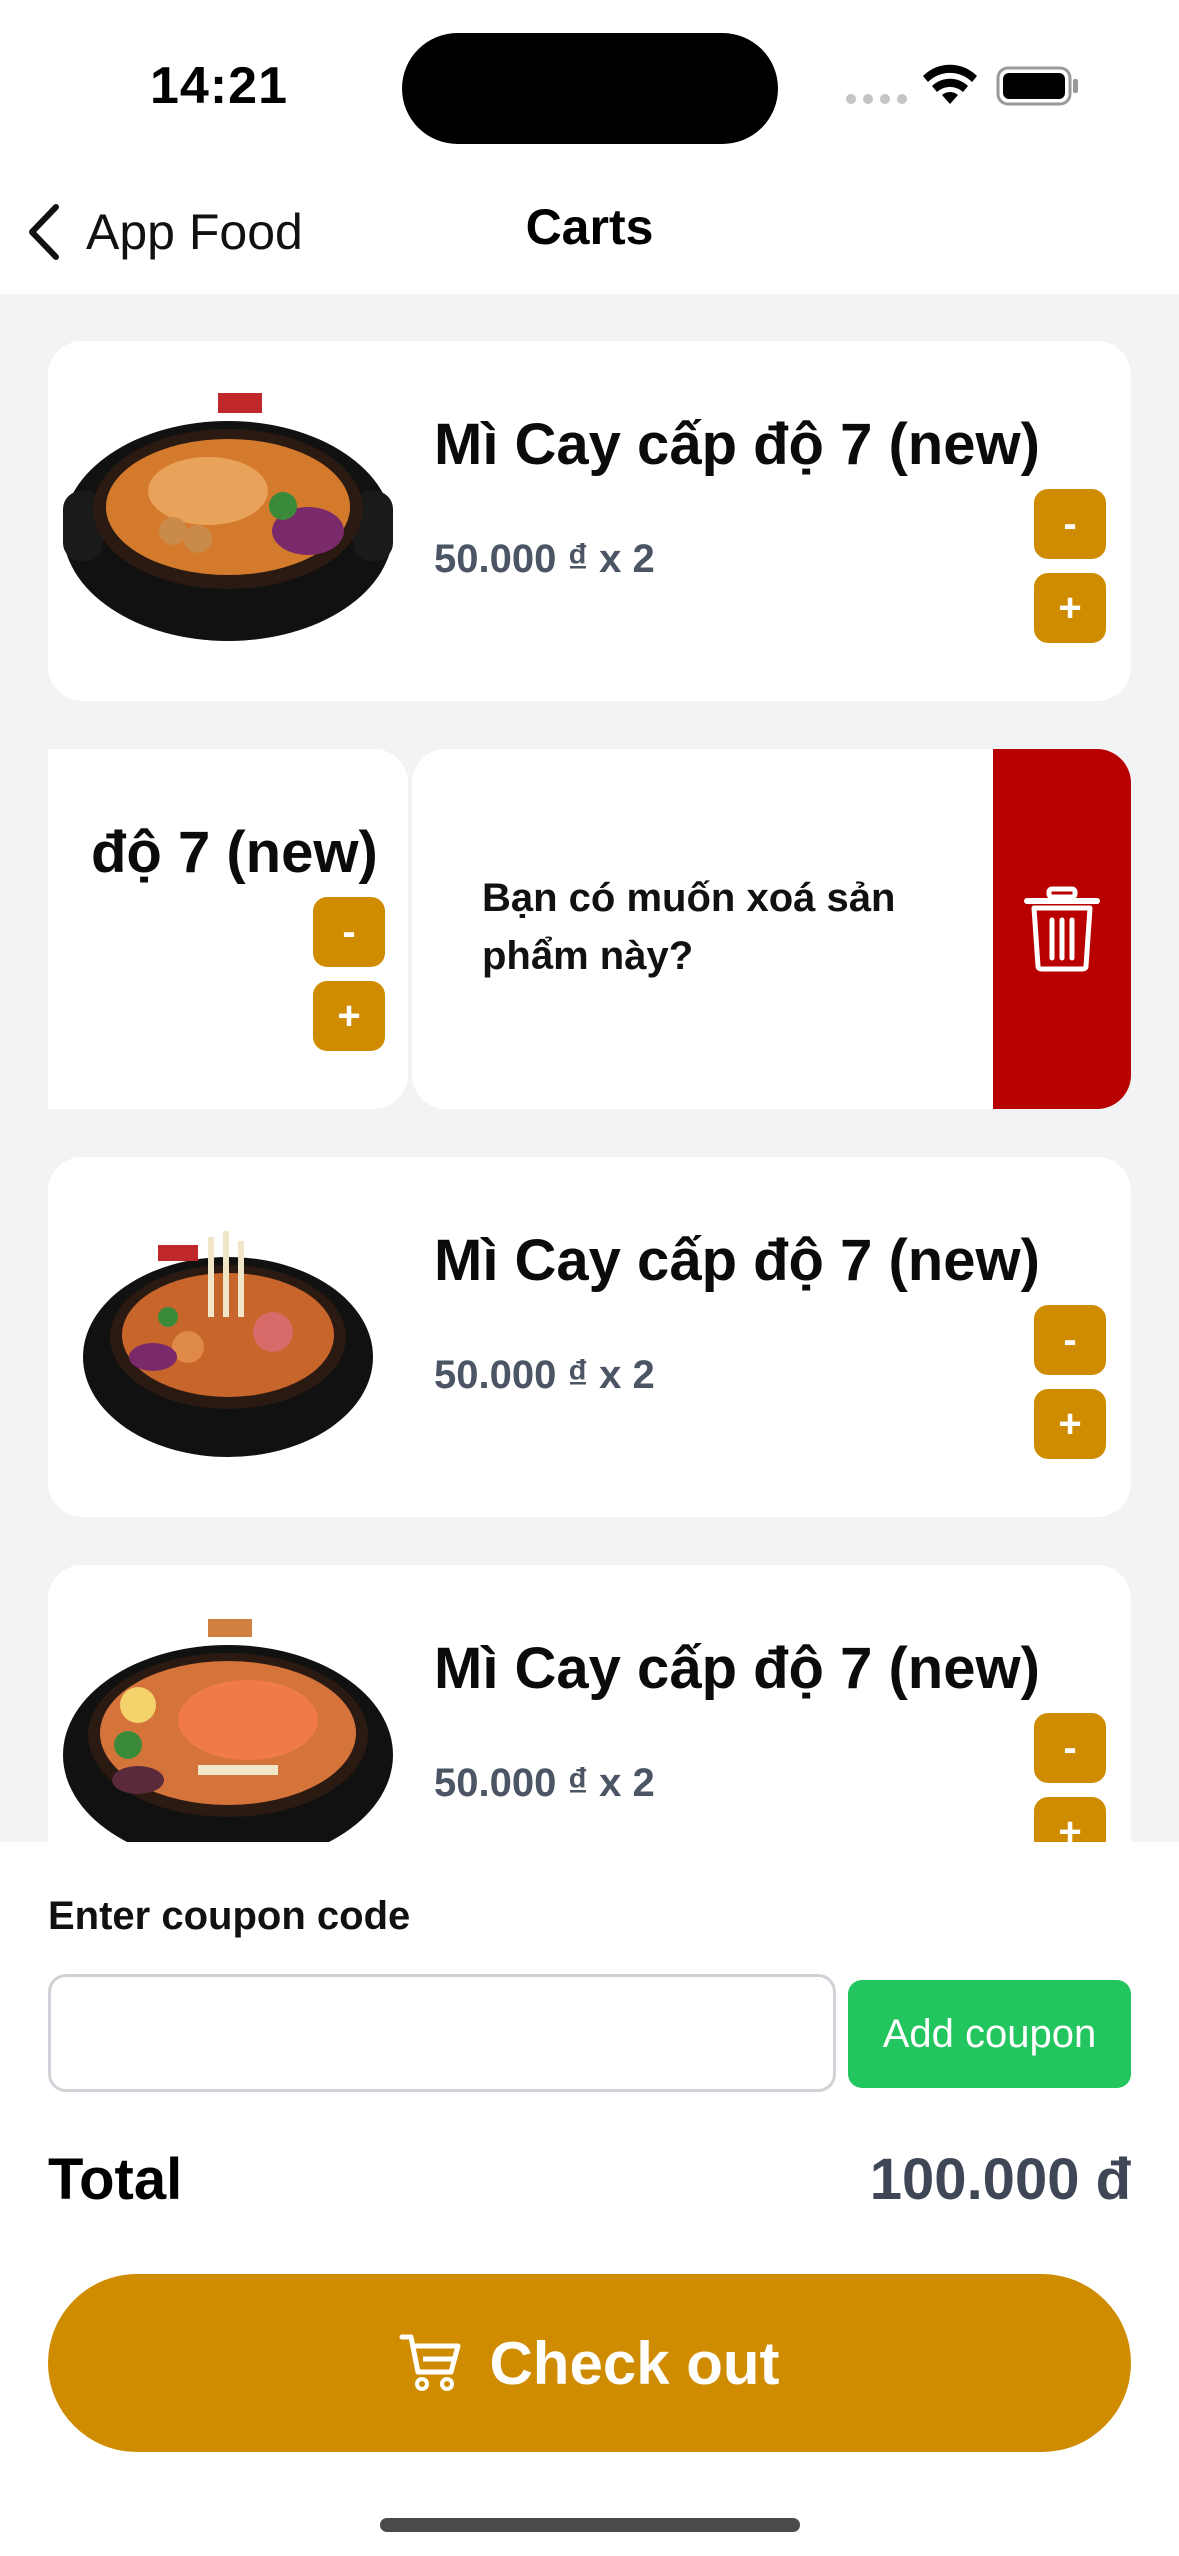 The width and height of the screenshot is (1179, 2556). Describe the element at coordinates (590, 88) in the screenshot. I see `dynamic-island` at that location.